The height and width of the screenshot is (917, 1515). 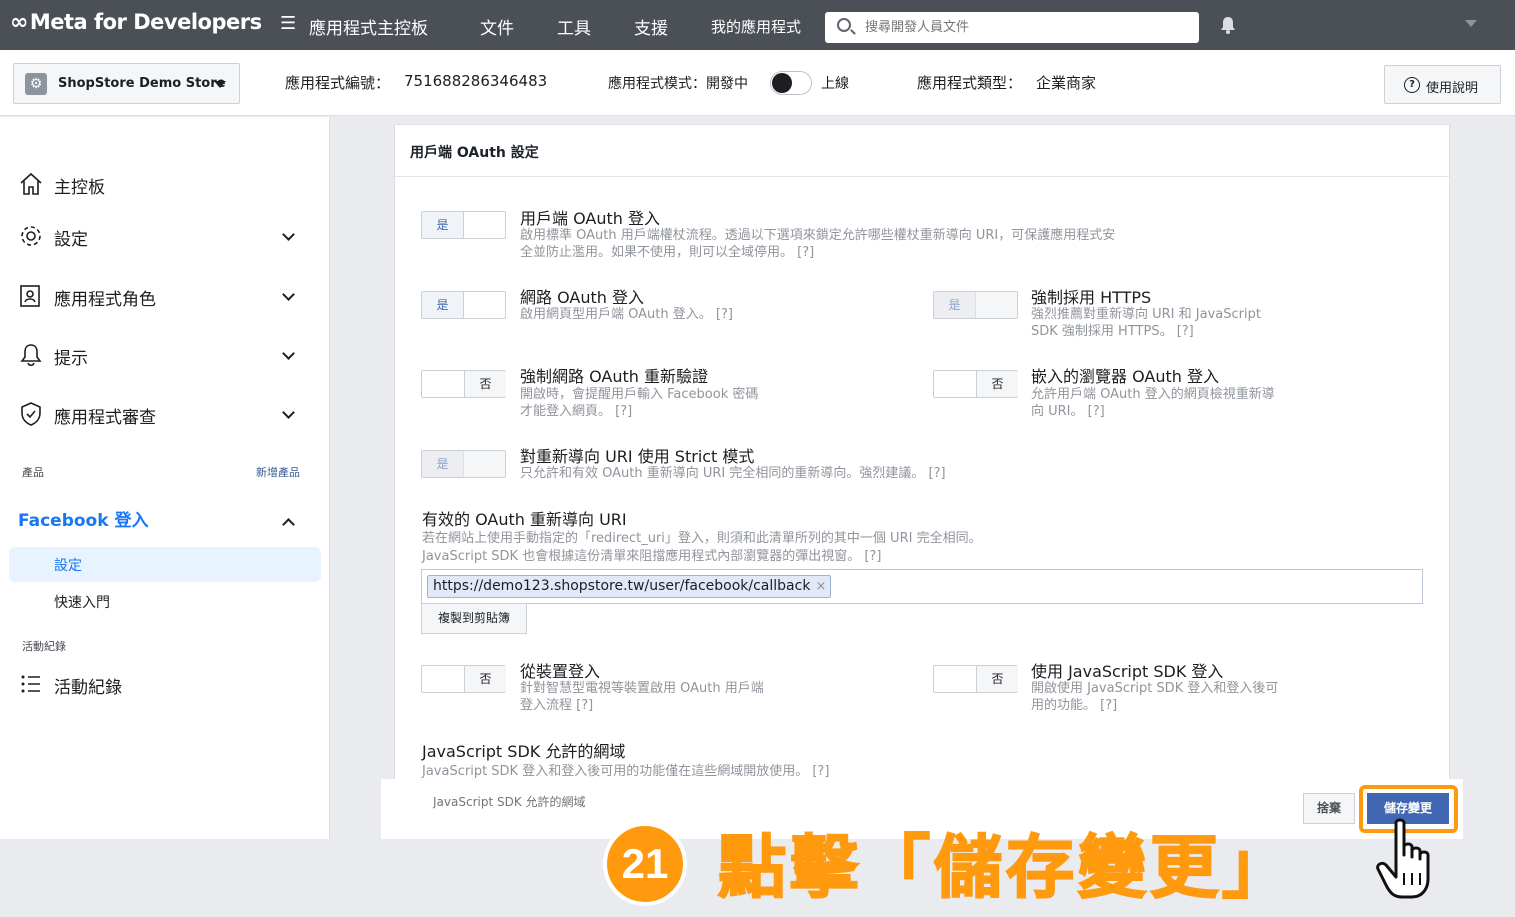 I want to click on notification-bell-icon, so click(x=1228, y=25).